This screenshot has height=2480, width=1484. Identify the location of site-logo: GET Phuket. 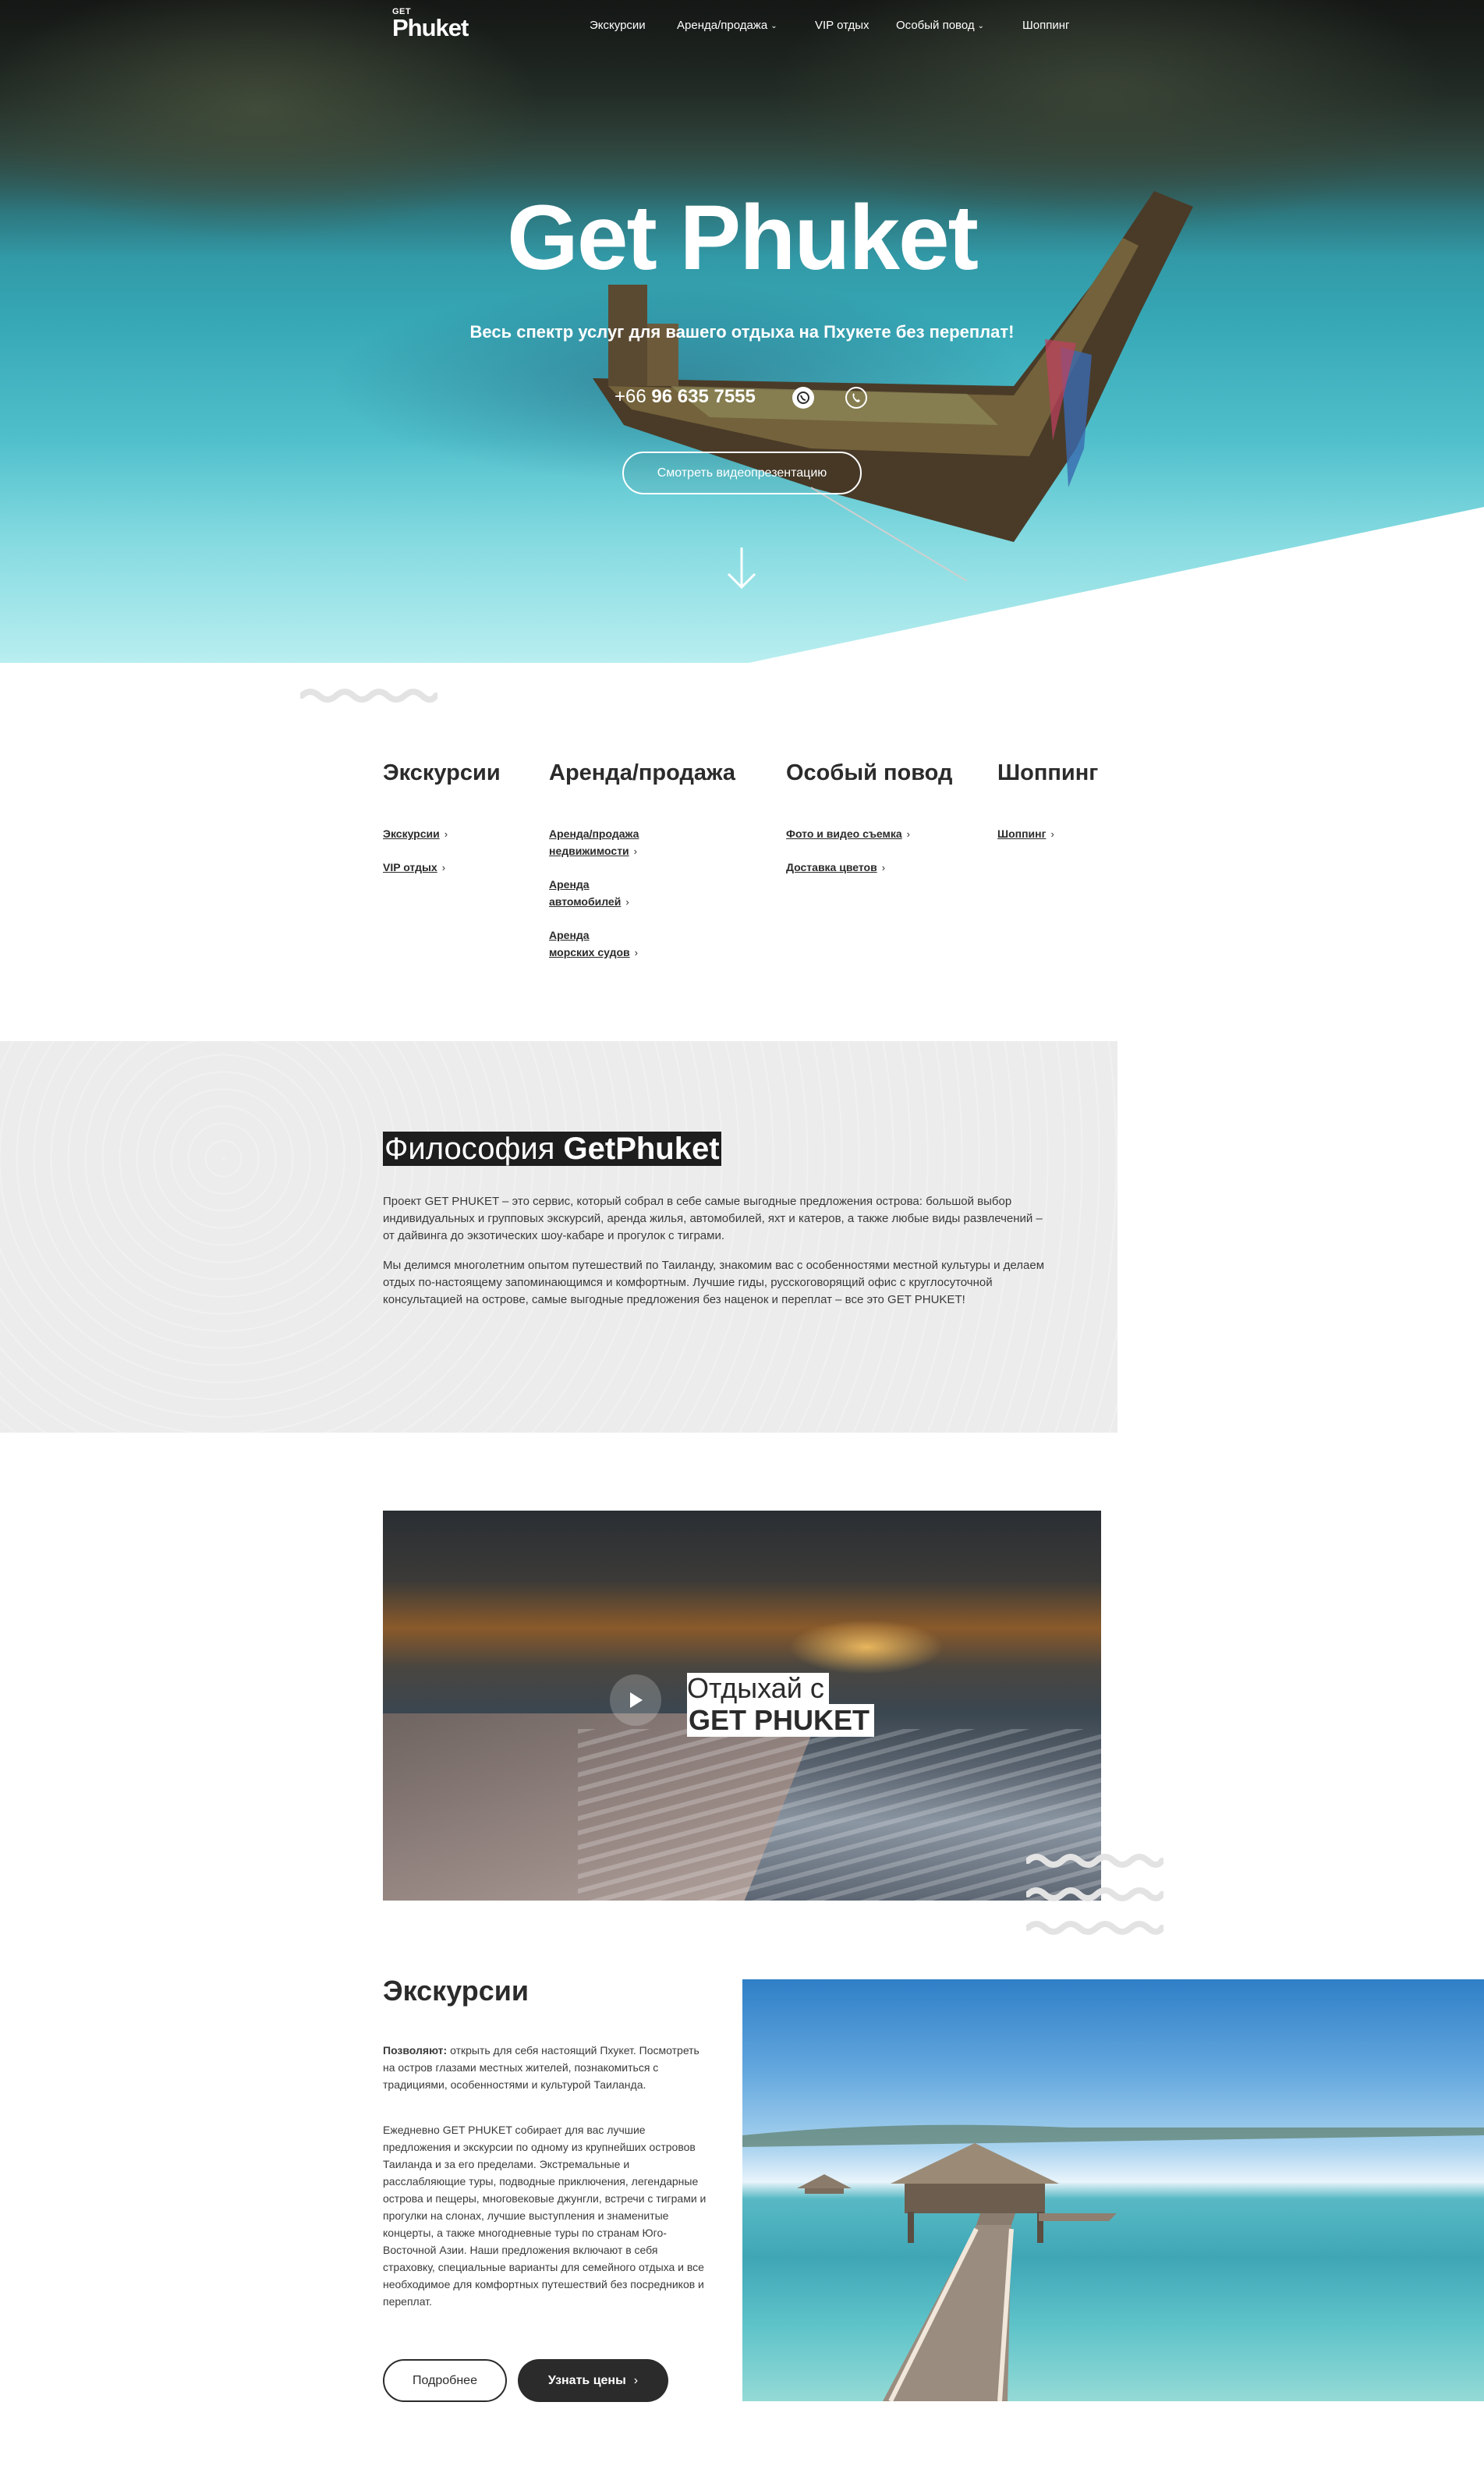
(430, 24).